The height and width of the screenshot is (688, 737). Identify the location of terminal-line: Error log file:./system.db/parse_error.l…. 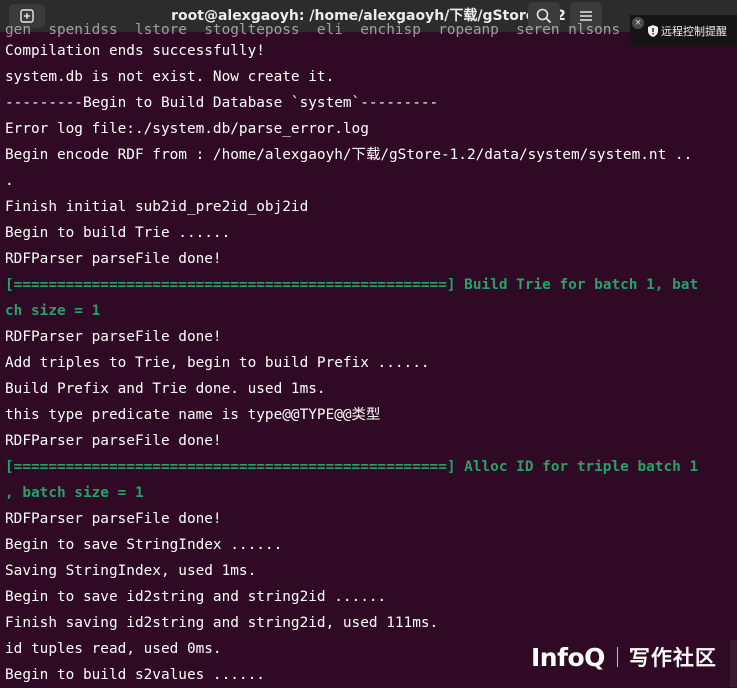
(187, 129).